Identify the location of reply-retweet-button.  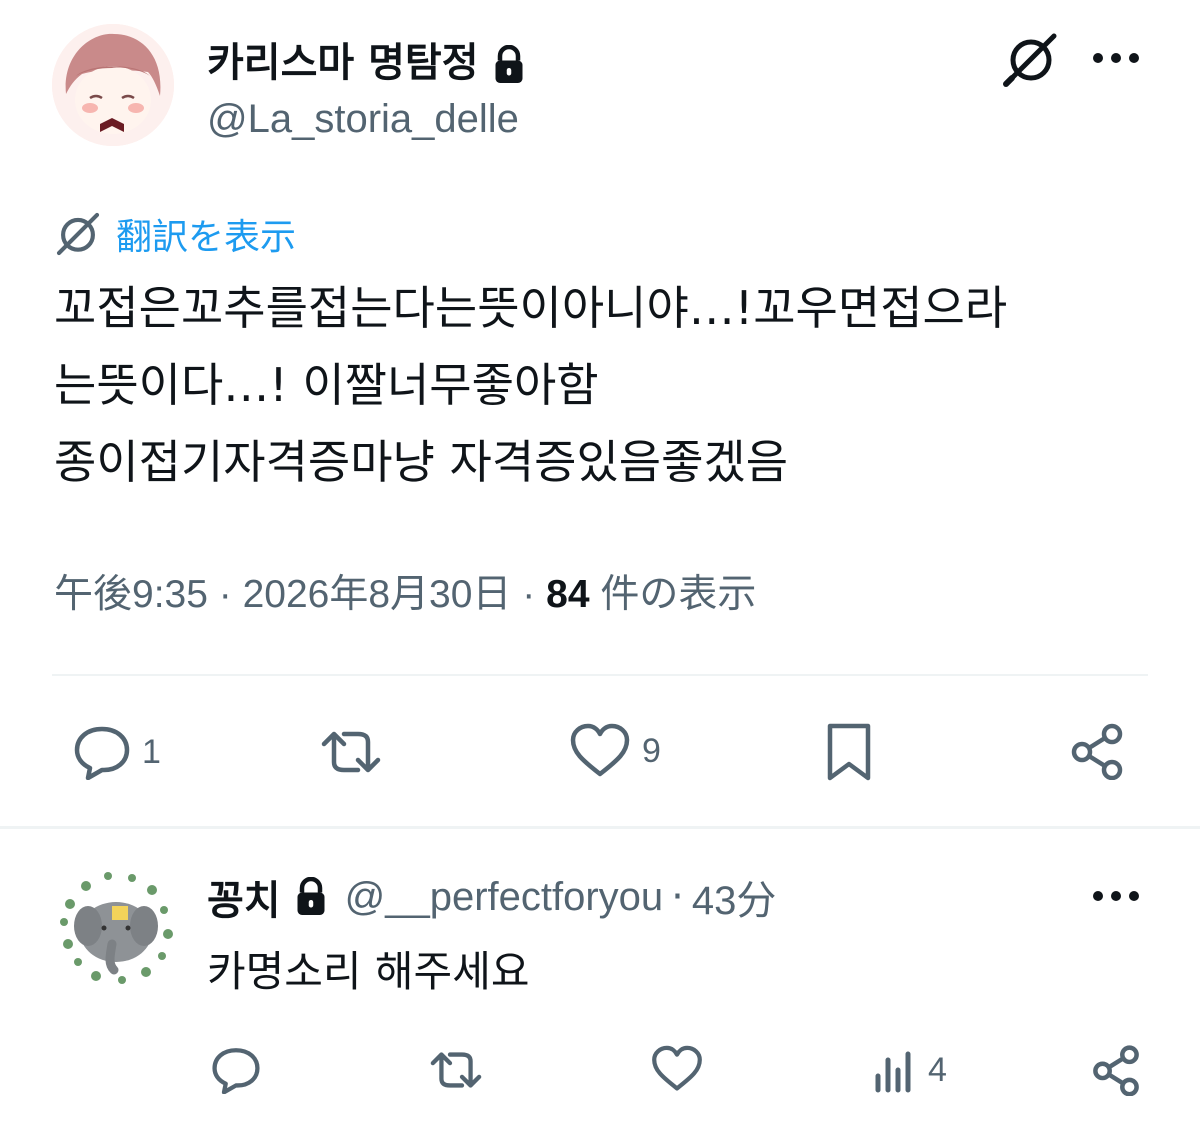
(456, 1070).